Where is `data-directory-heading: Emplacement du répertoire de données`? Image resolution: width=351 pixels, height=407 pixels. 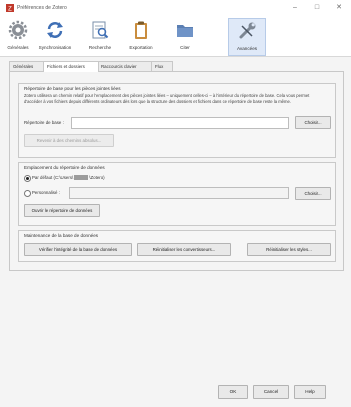
data-directory-heading: Emplacement du répertoire de données is located at coordinates (64, 167).